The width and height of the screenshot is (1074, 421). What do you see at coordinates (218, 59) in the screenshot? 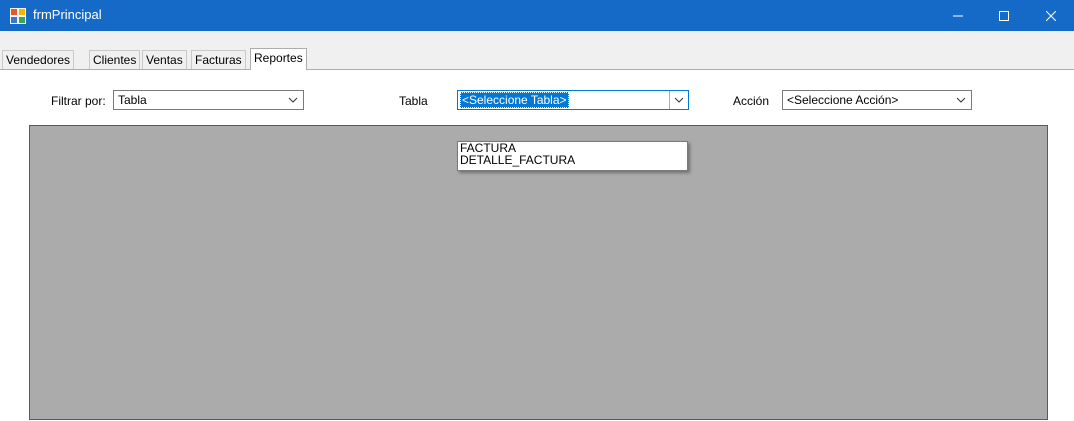
I see `tab-facturas: Facturas` at bounding box center [218, 59].